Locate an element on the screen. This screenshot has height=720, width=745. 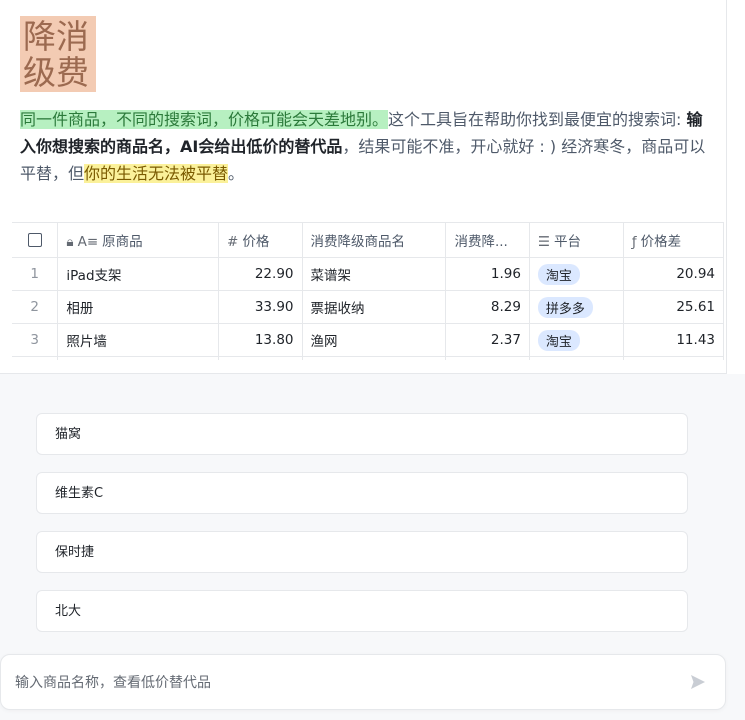
suggestion-chip: 猫窝 is located at coordinates (362, 434).